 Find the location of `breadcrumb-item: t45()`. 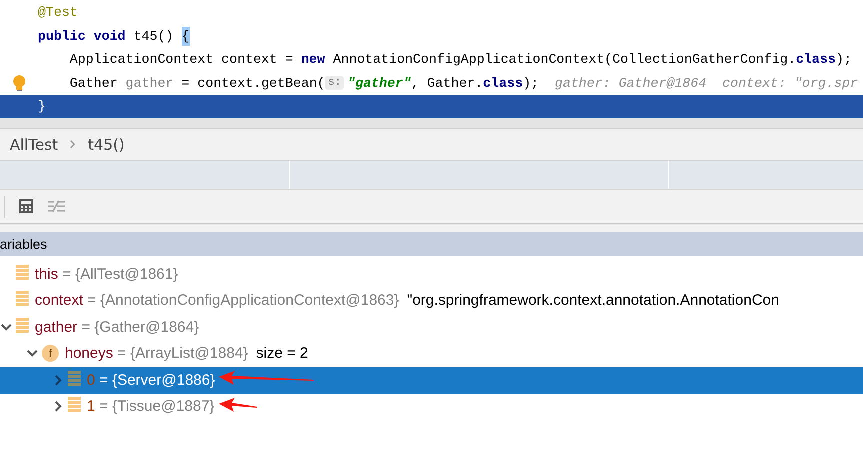

breadcrumb-item: t45() is located at coordinates (106, 145).